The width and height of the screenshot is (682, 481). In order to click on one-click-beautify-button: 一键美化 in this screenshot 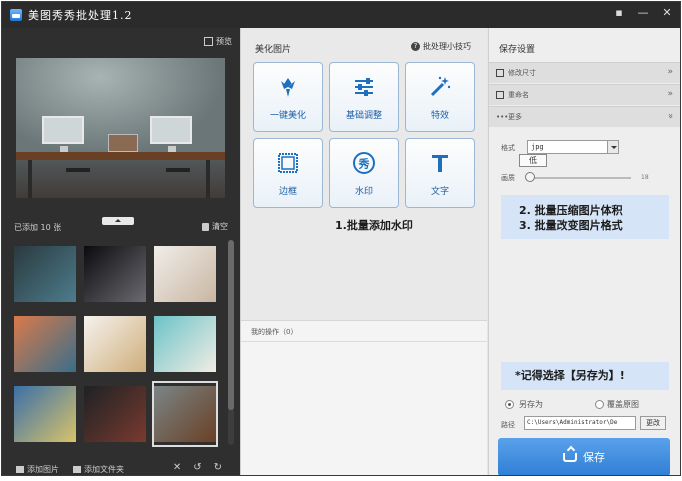, I will do `click(288, 97)`.